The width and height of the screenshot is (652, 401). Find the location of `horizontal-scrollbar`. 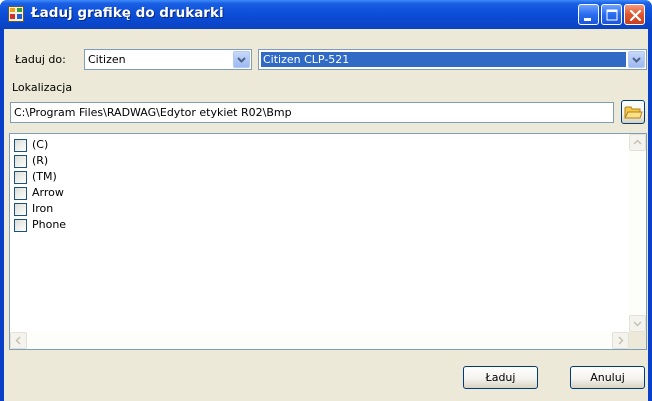

horizontal-scrollbar is located at coordinates (319, 340).